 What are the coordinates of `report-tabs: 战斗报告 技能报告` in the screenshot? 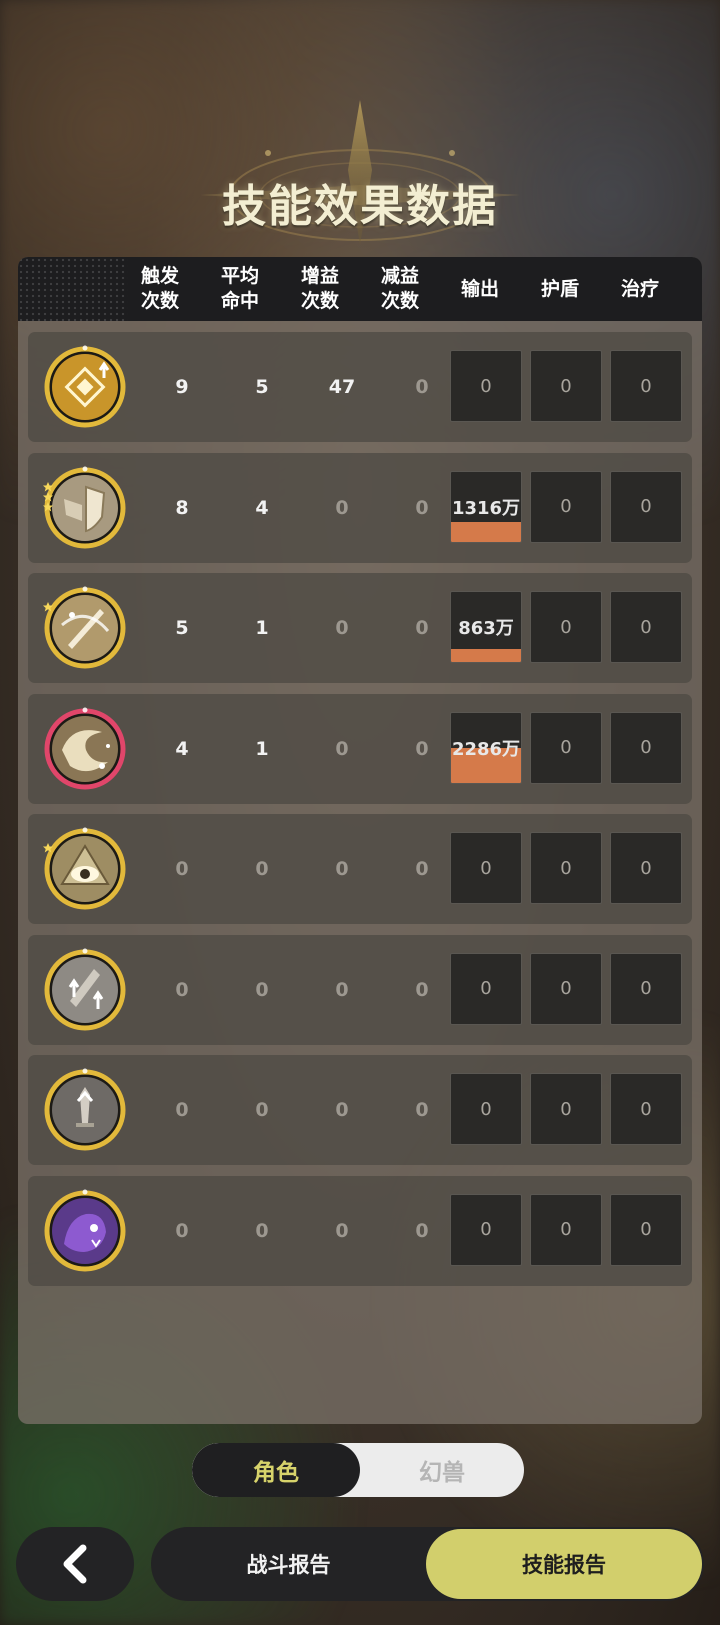 It's located at (427, 1564).